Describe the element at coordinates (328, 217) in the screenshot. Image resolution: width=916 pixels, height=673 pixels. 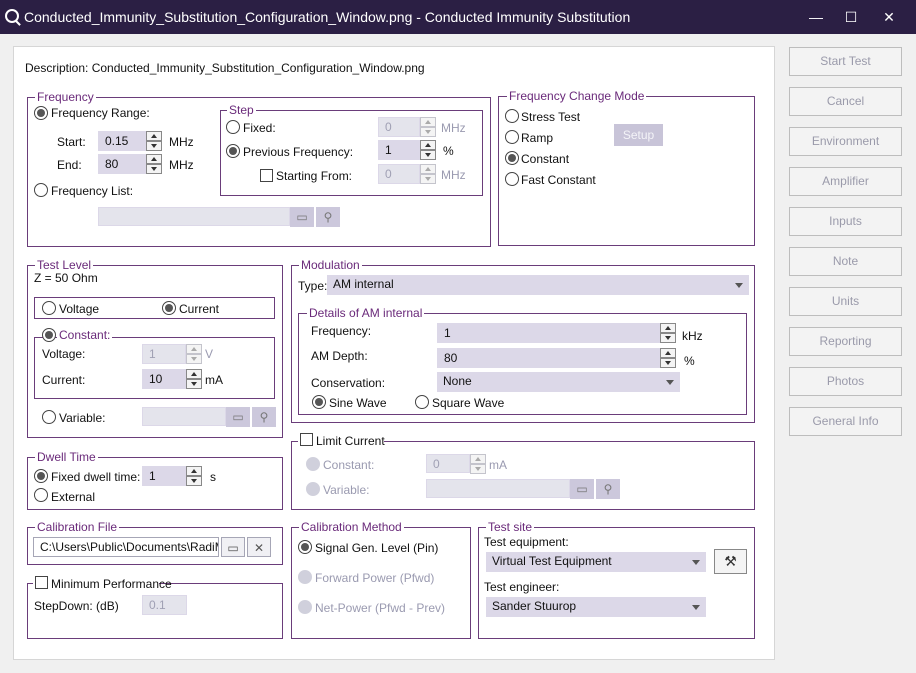
I see `frequency-list-search-button: ⚲` at that location.